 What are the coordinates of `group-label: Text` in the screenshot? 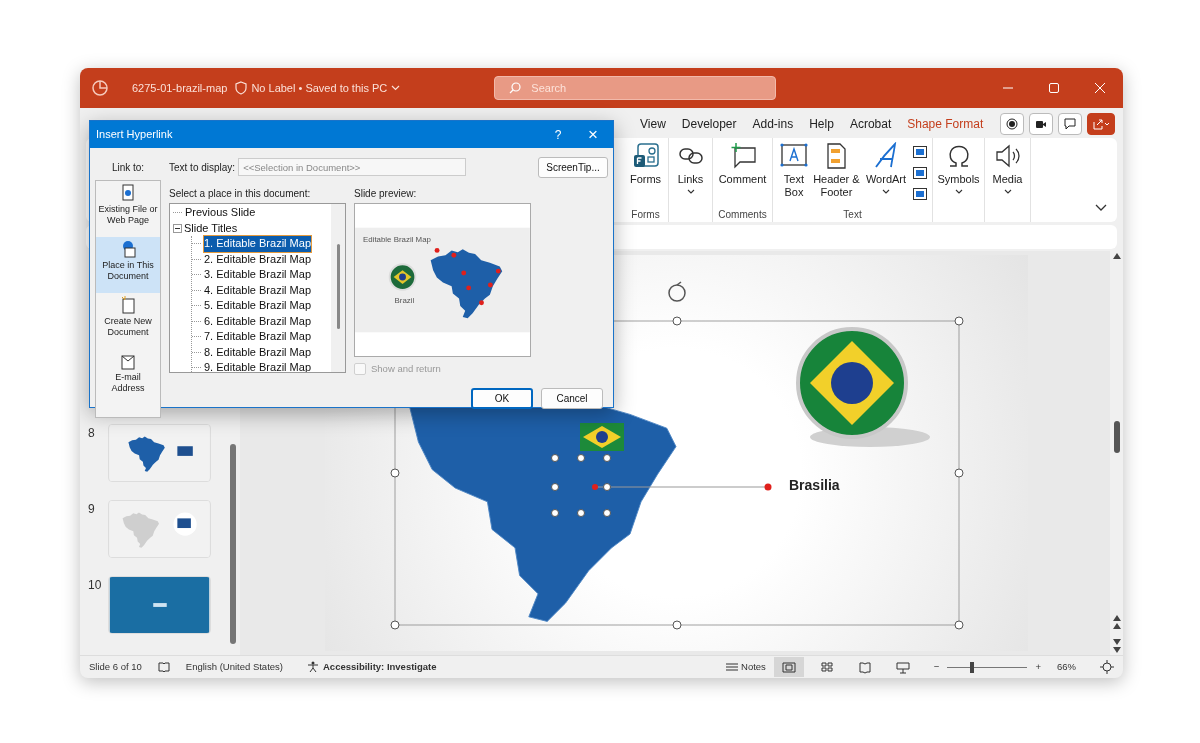 It's located at (852, 214).